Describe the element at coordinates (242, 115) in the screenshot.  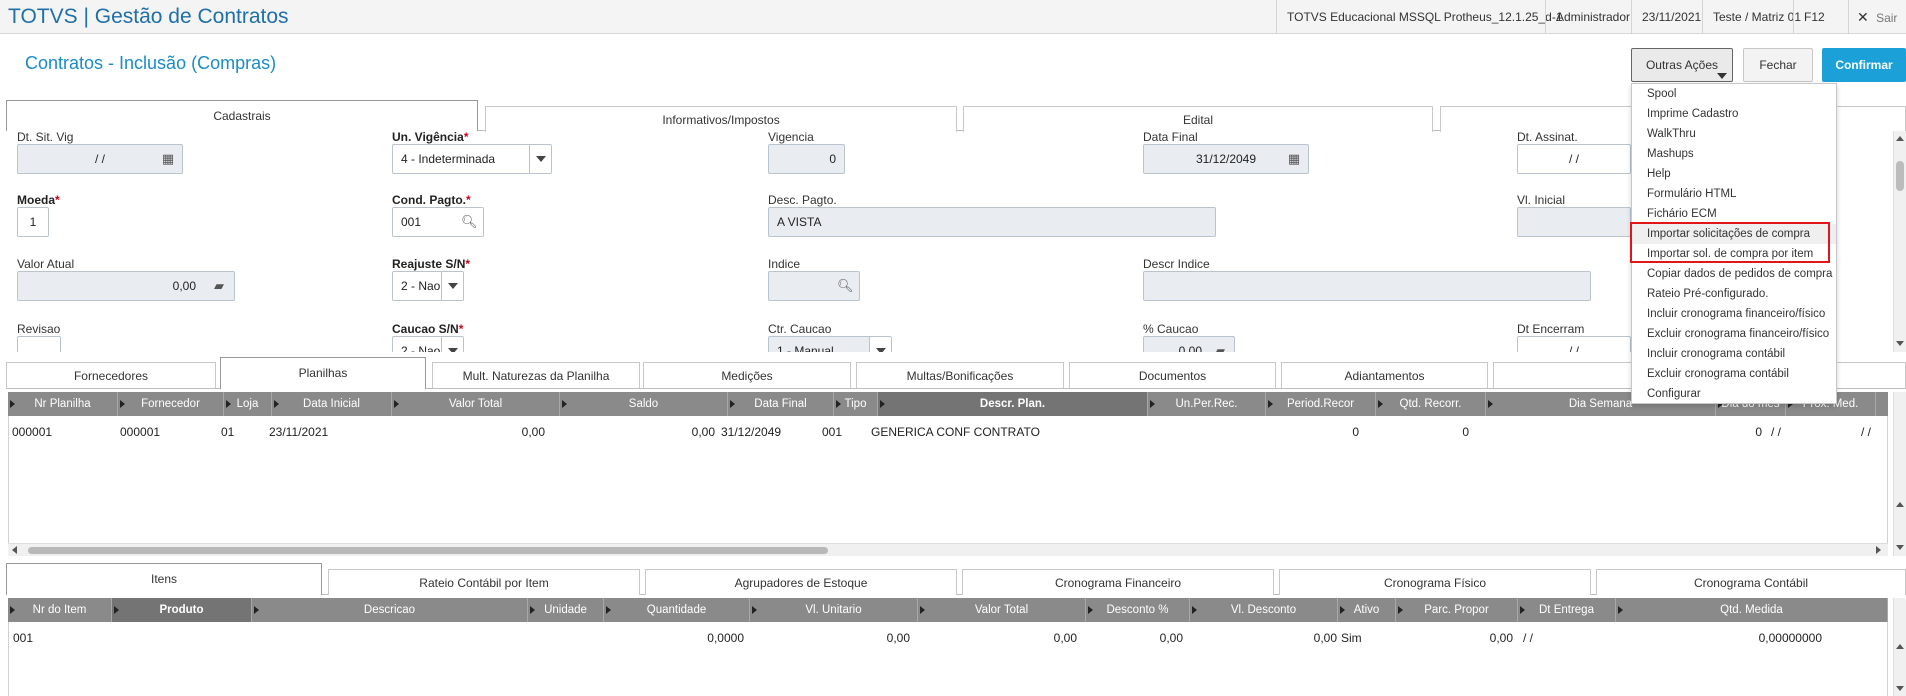
I see `tab-cadastrais: Cadastrais` at that location.